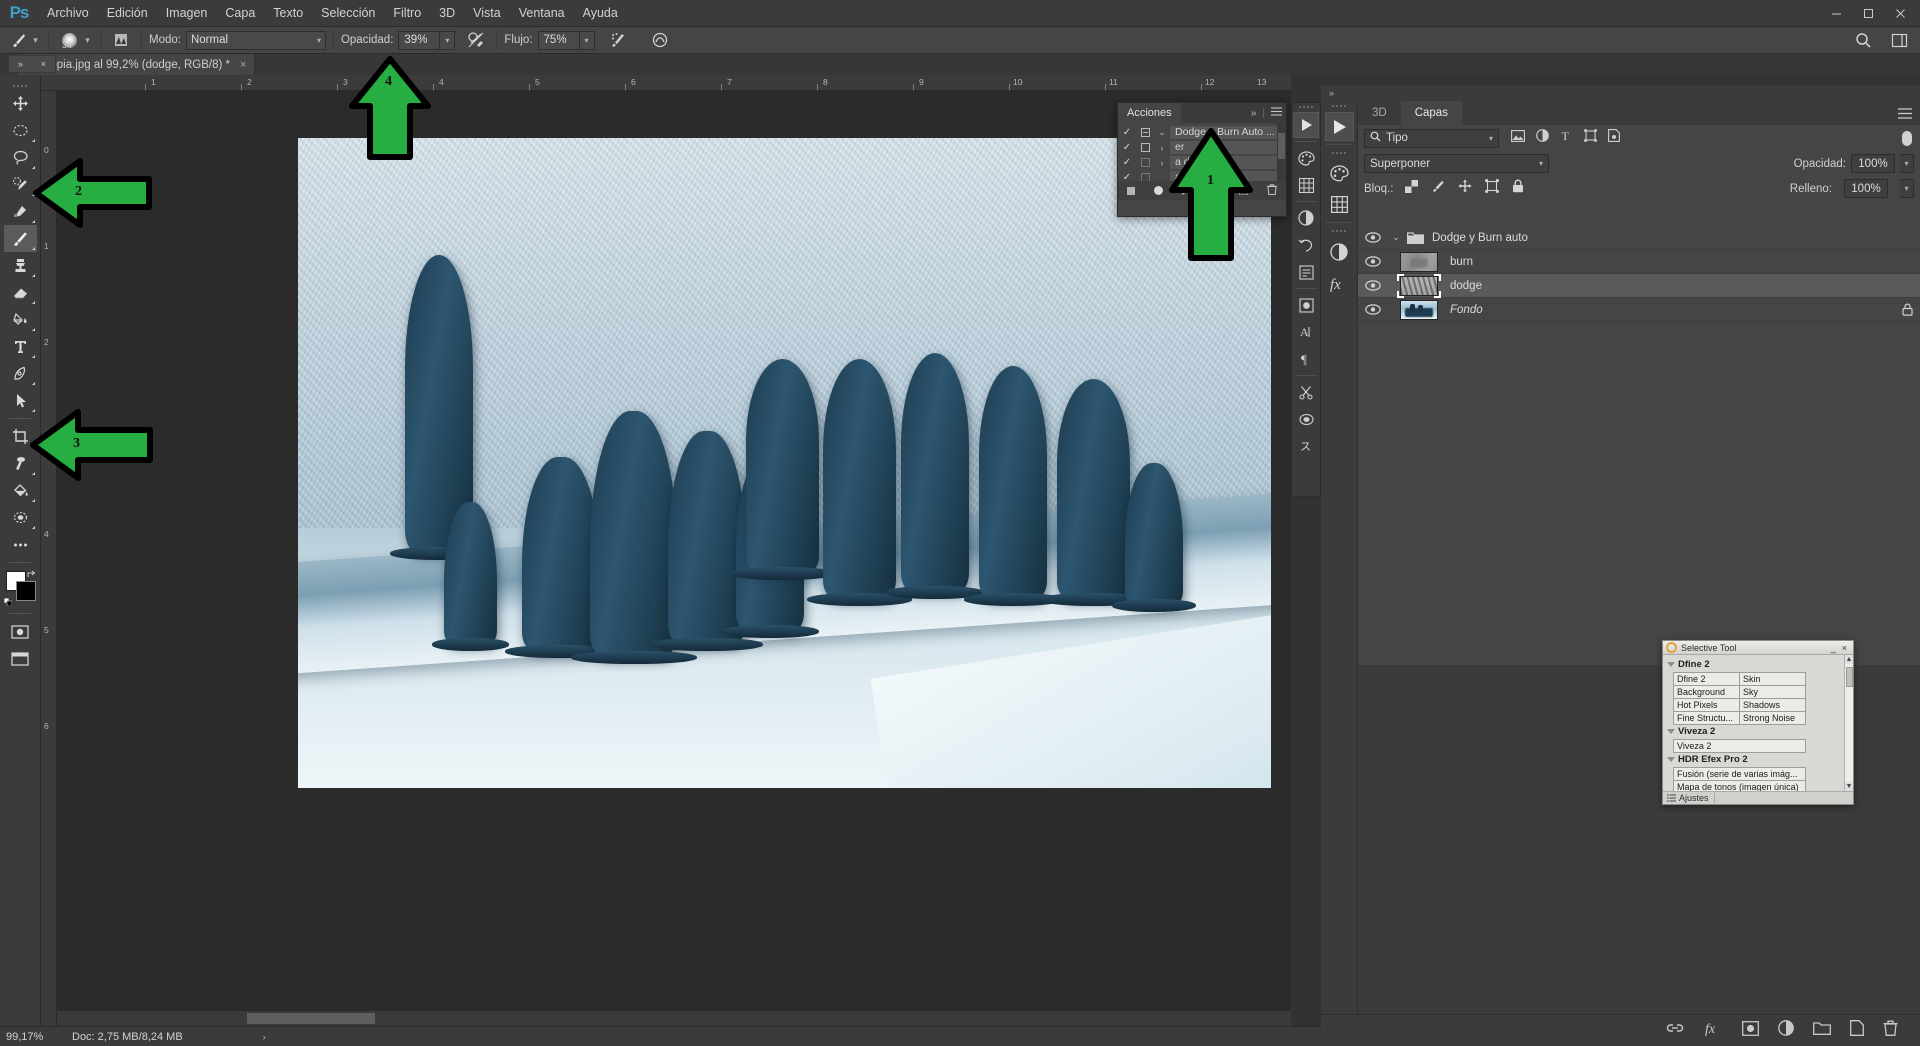 This screenshot has width=1920, height=1046. What do you see at coordinates (447, 13) in the screenshot?
I see `menu-3d: 3D` at bounding box center [447, 13].